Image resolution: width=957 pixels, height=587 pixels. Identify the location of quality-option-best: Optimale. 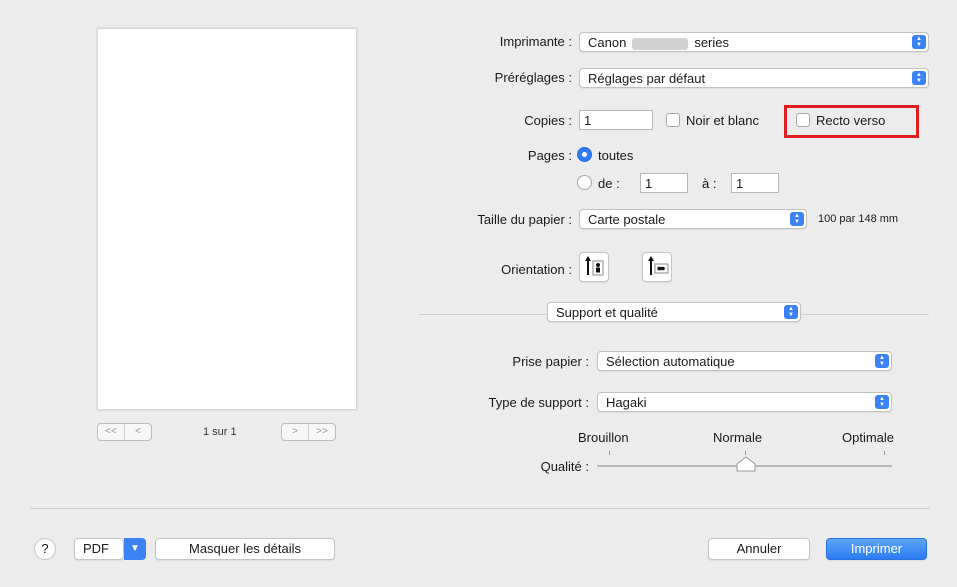
(868, 437).